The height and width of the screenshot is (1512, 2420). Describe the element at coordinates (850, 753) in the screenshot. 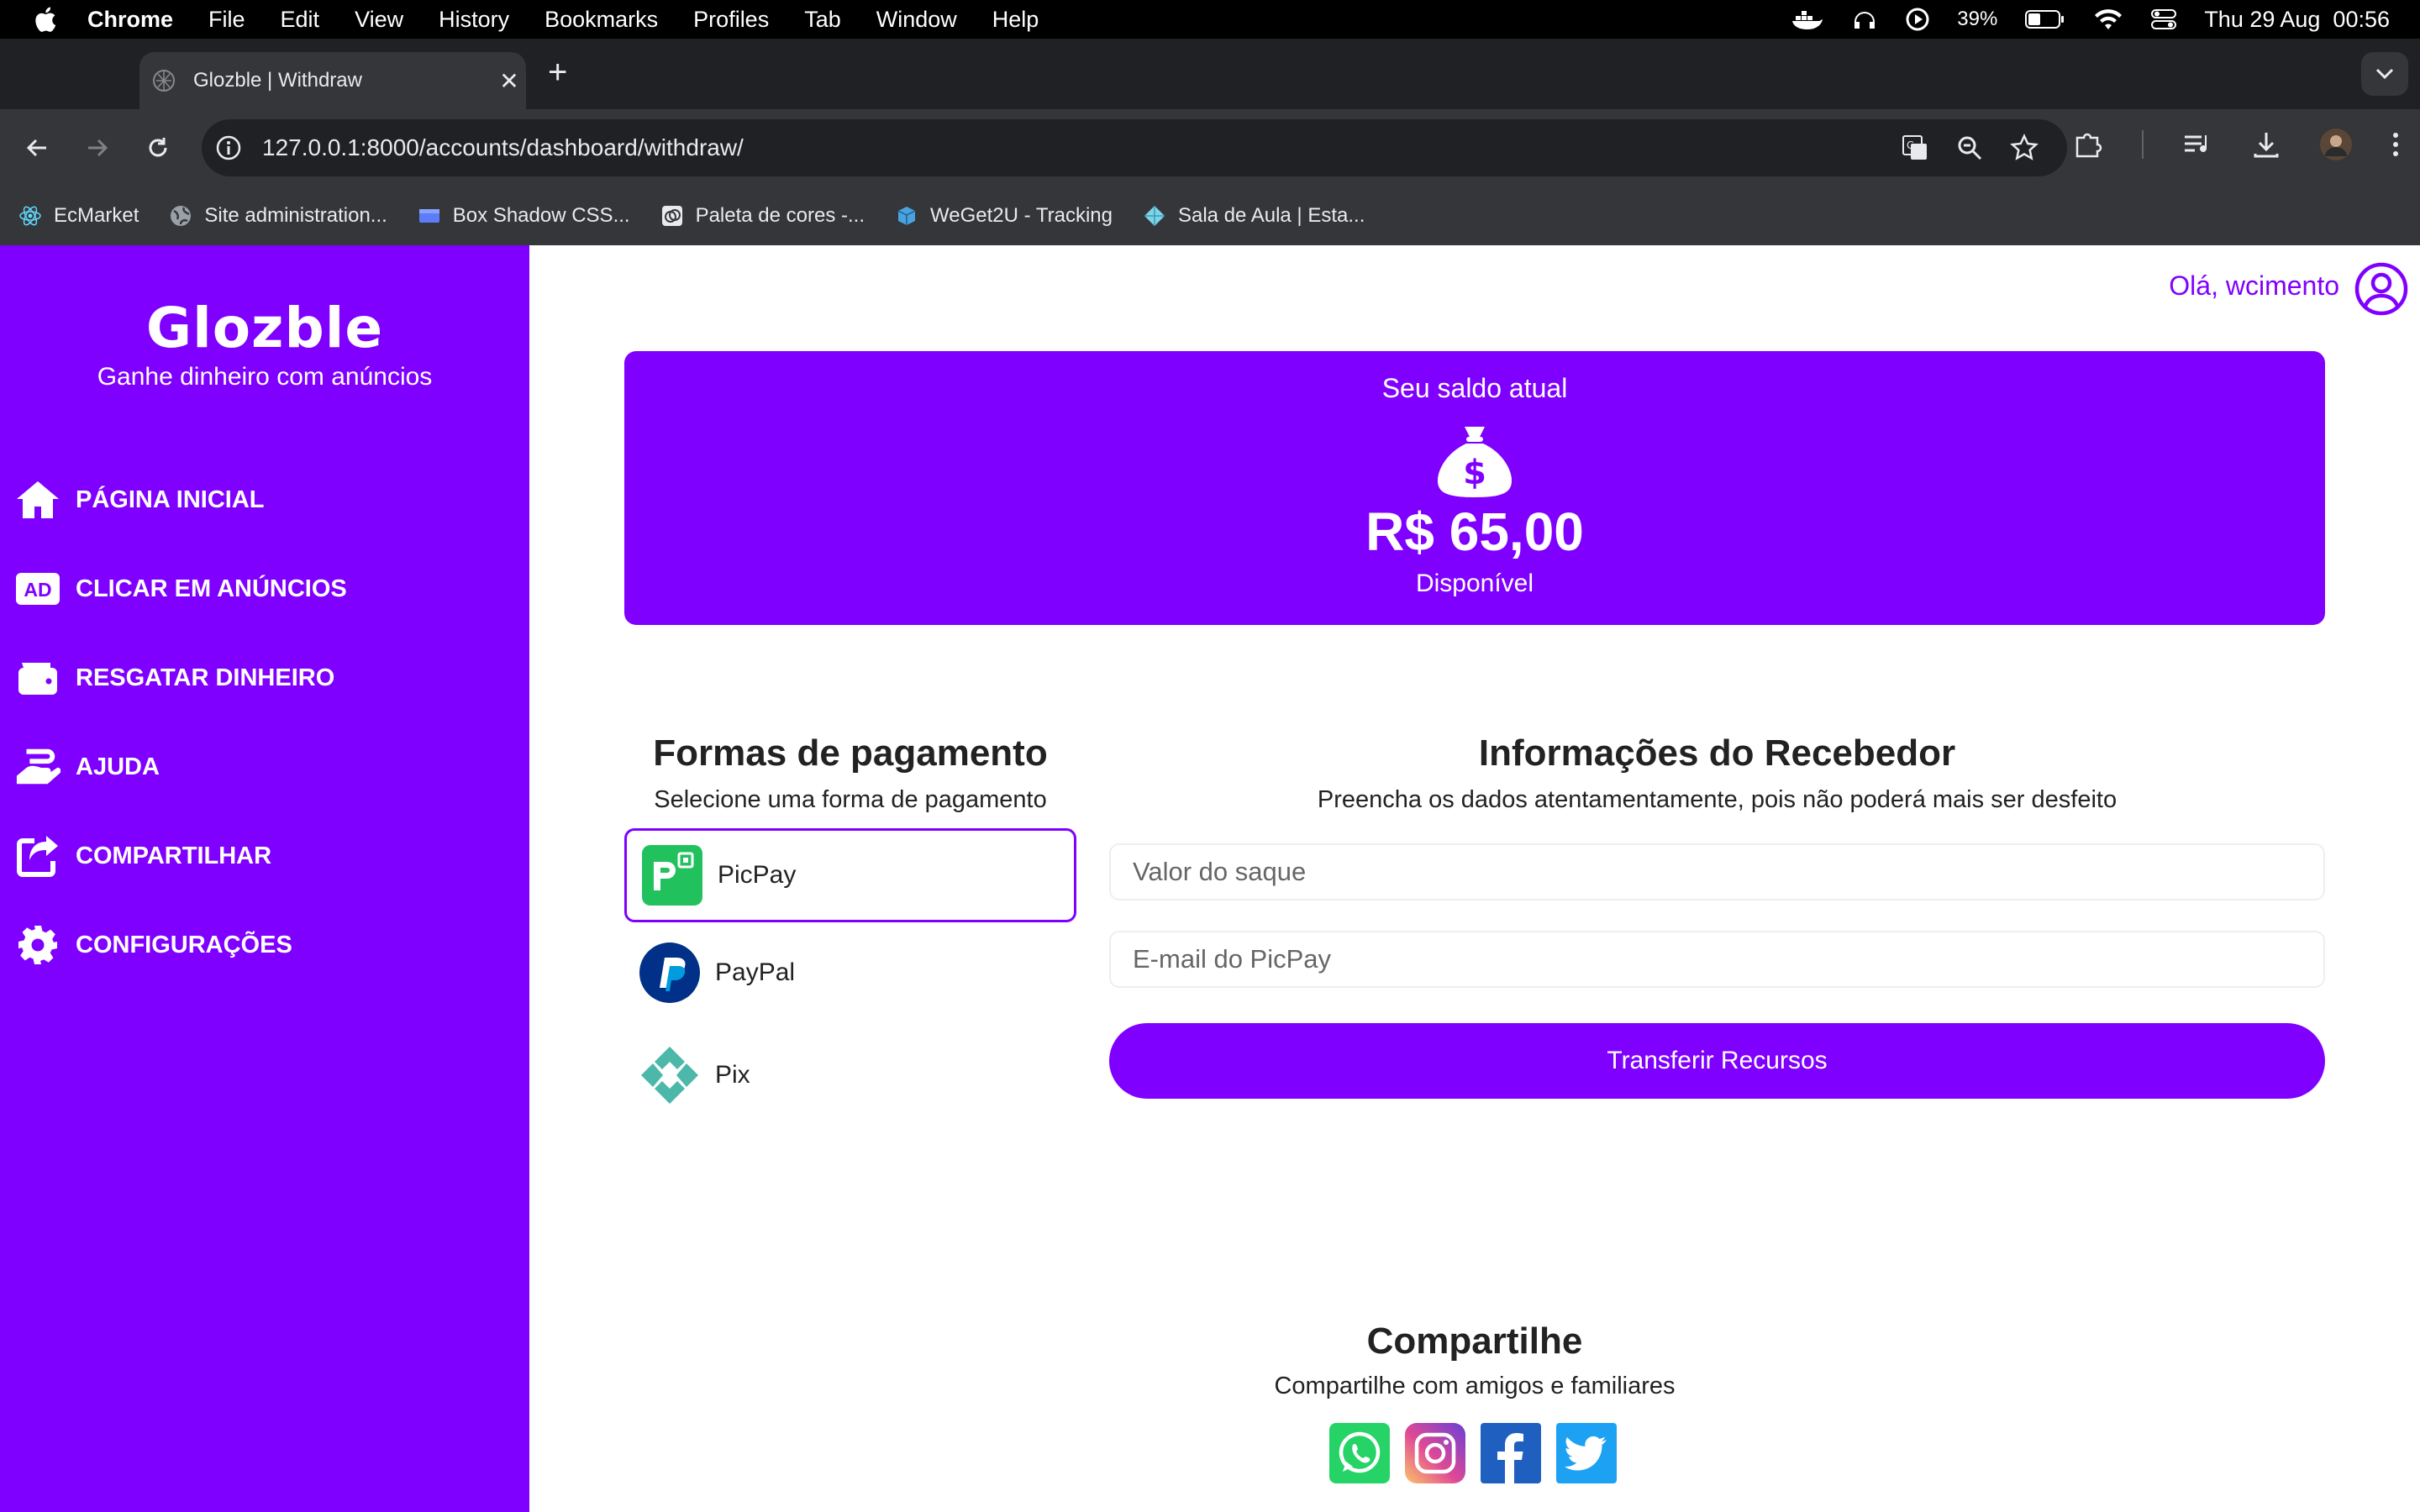

I see `payment-methods-title: Formas de pagamento` at that location.